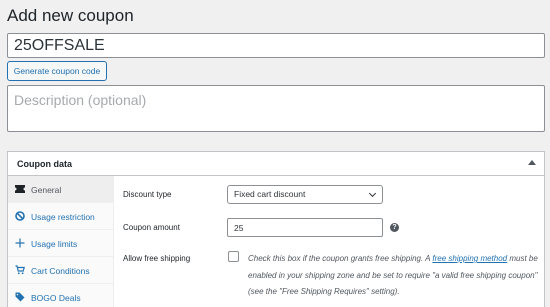 The height and width of the screenshot is (307, 550). I want to click on help-icon: ?, so click(394, 227).